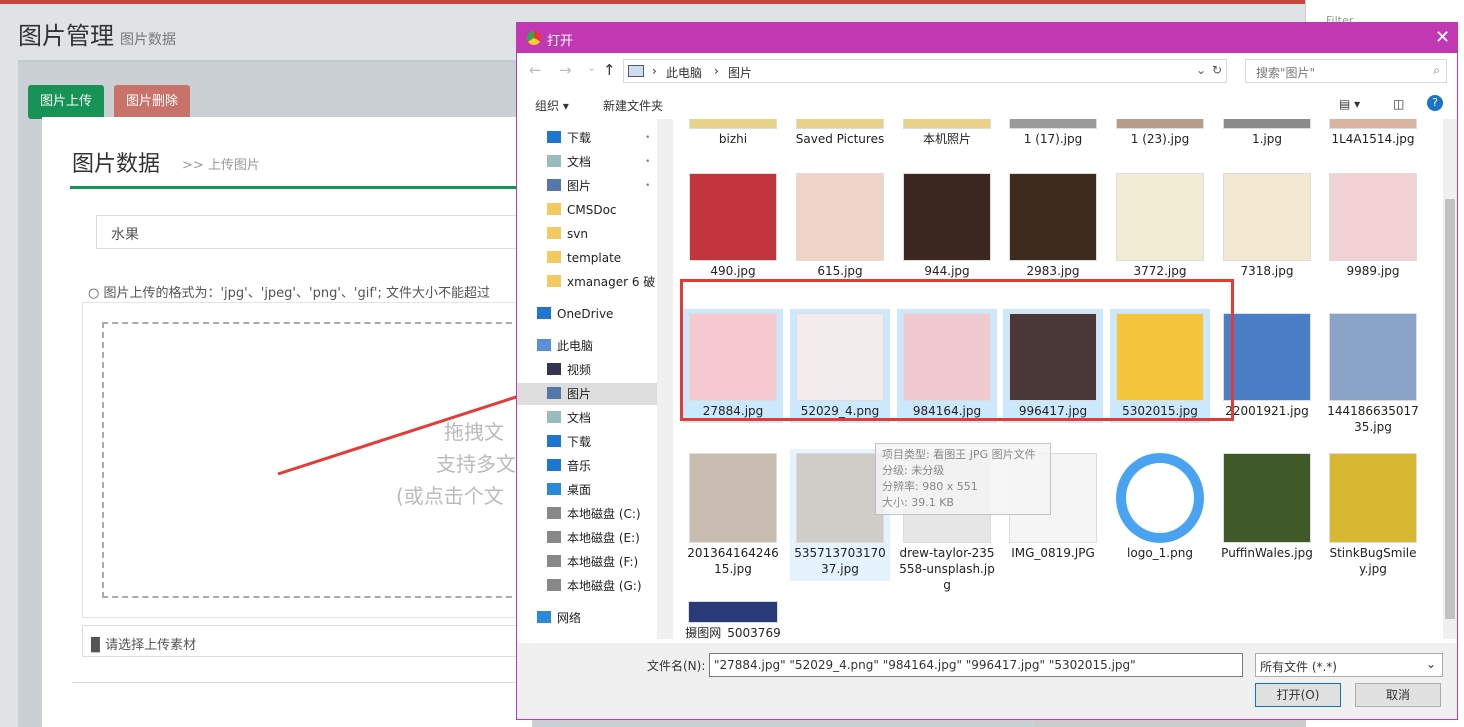 The image size is (1464, 727). What do you see at coordinates (648, 162) in the screenshot?
I see `pin-icon: •` at bounding box center [648, 162].